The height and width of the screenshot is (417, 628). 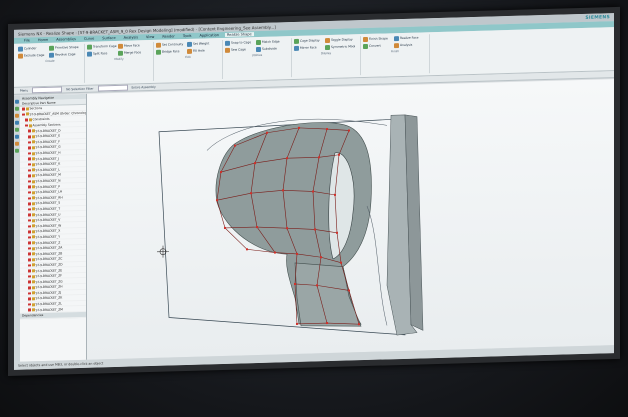 What do you see at coordinates (202, 50) in the screenshot?
I see `fill-hole-button: Fill Hole` at bounding box center [202, 50].